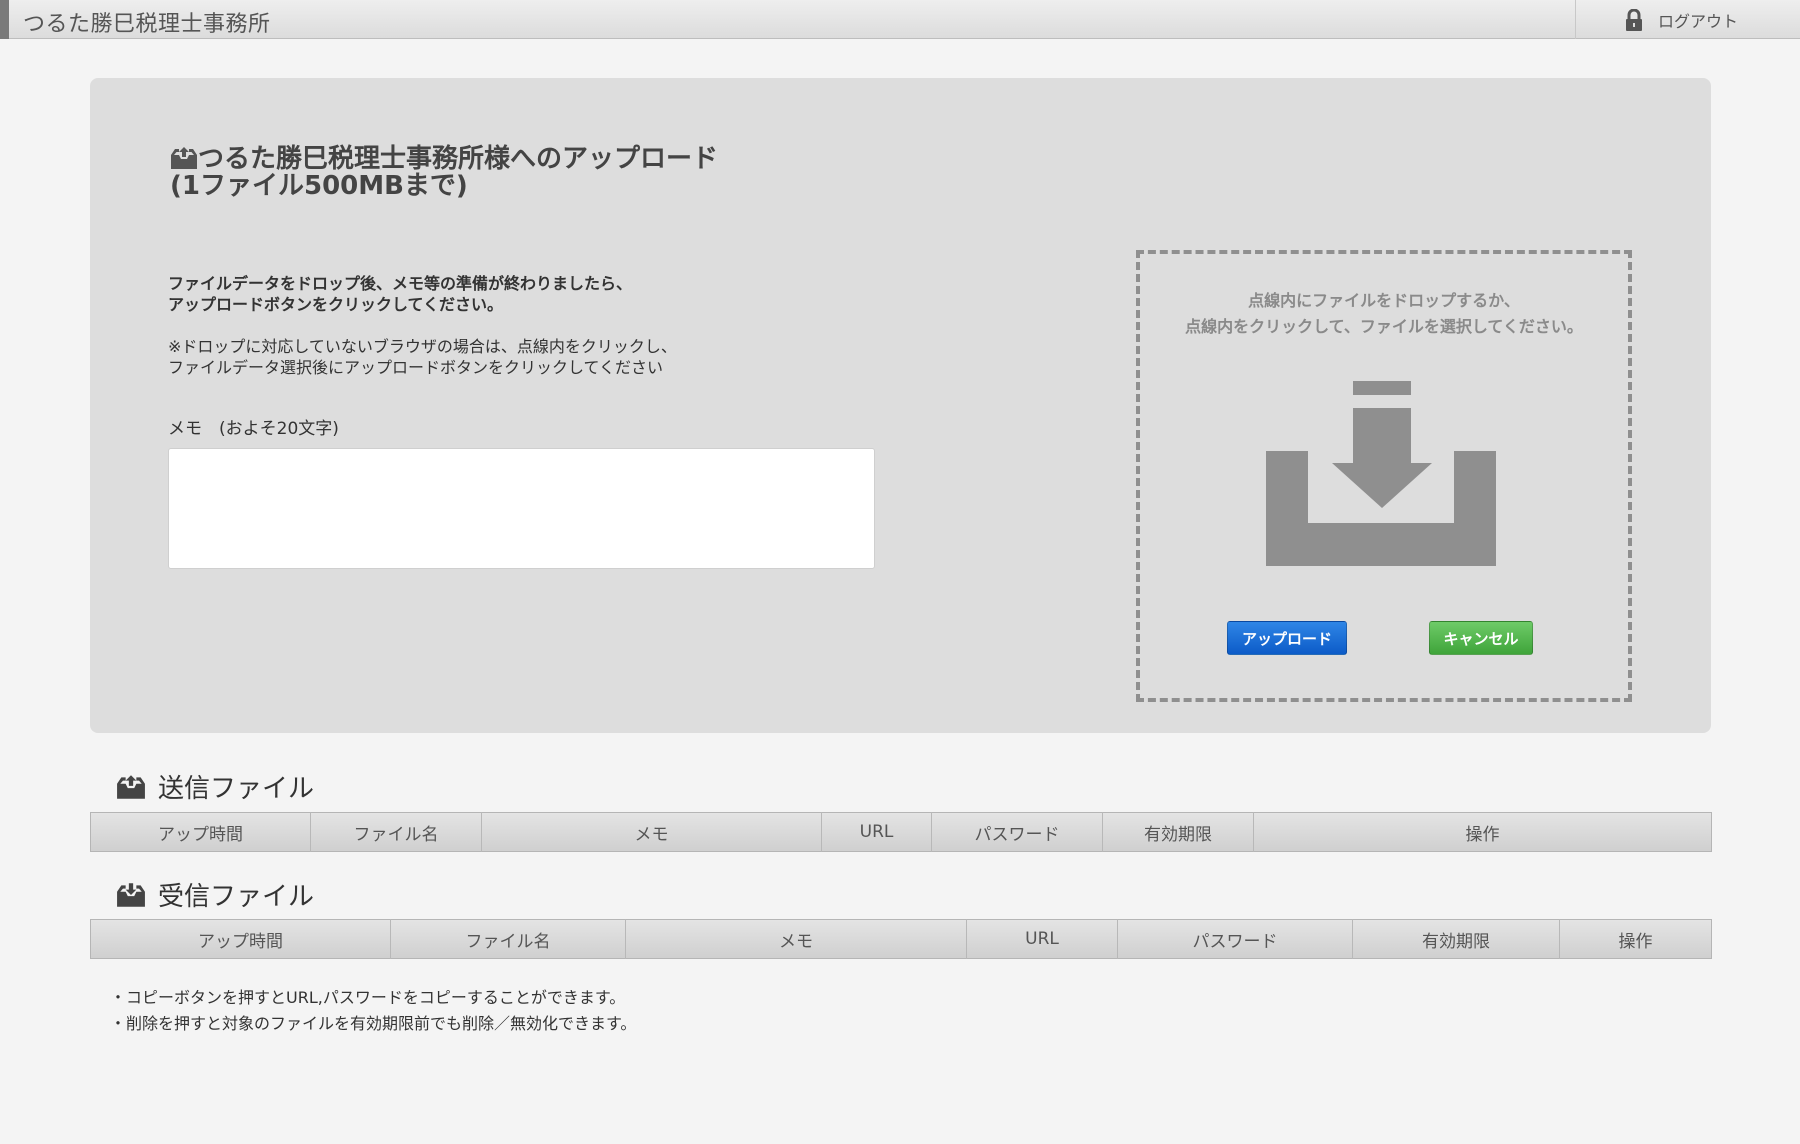 This screenshot has height=1144, width=1800. I want to click on upload-title-line2: (1ファイル500MBまで), so click(319, 186).